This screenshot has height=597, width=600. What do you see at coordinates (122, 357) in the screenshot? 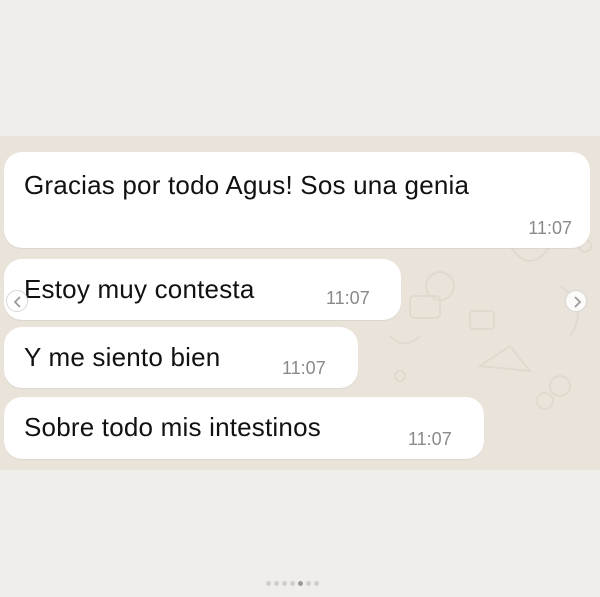
I see `message-text: Y me siento bien` at bounding box center [122, 357].